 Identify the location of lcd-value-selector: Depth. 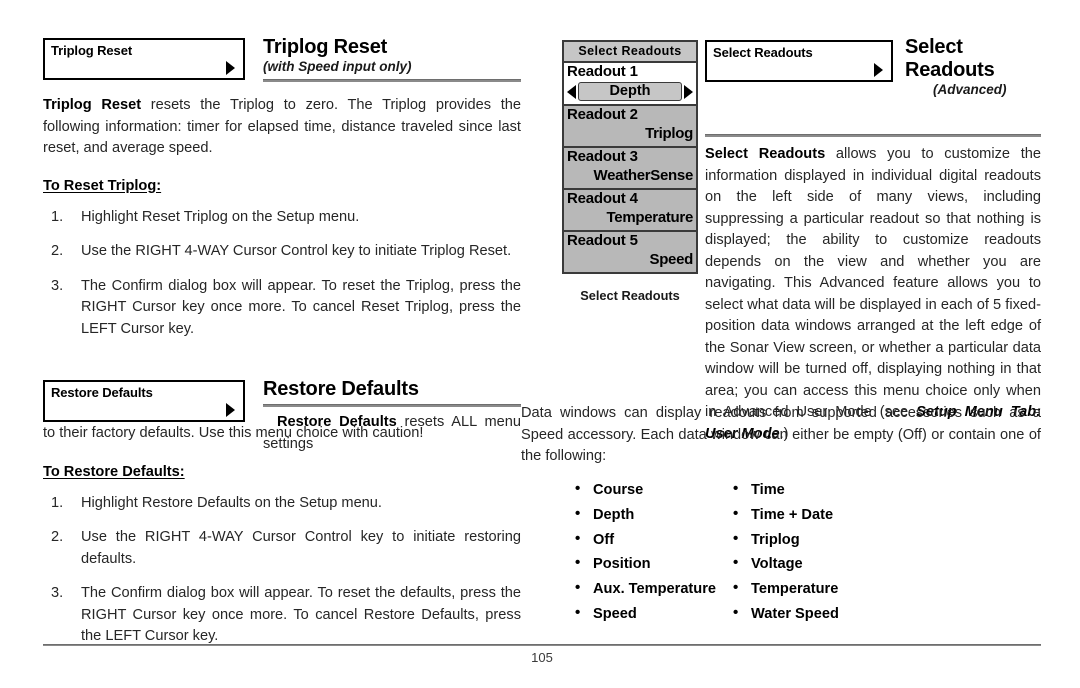
(630, 91).